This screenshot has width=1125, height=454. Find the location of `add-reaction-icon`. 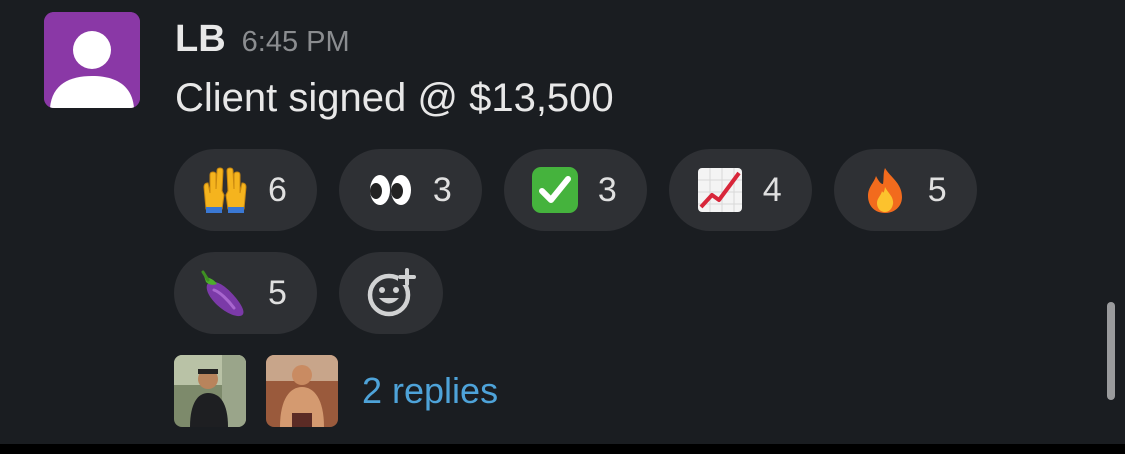

add-reaction-icon is located at coordinates (391, 292).